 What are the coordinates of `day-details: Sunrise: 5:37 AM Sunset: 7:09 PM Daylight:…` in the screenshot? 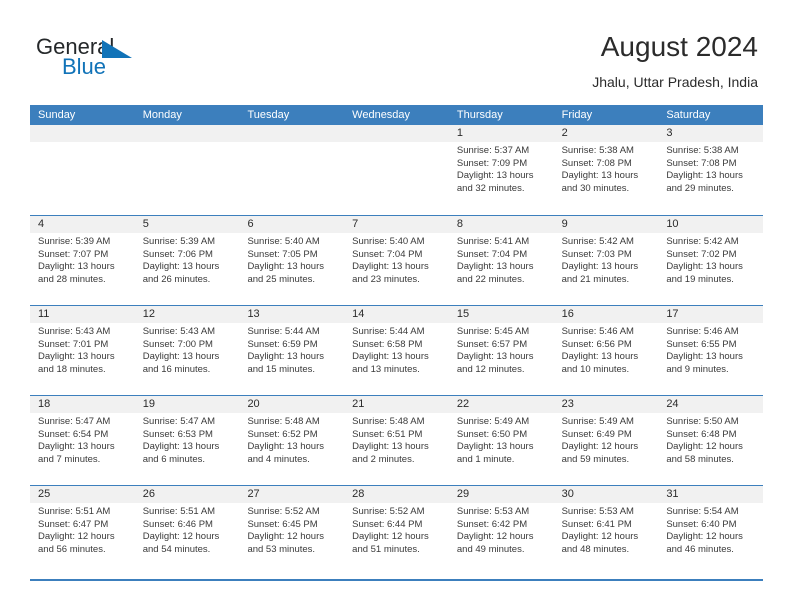 It's located at (501, 168).